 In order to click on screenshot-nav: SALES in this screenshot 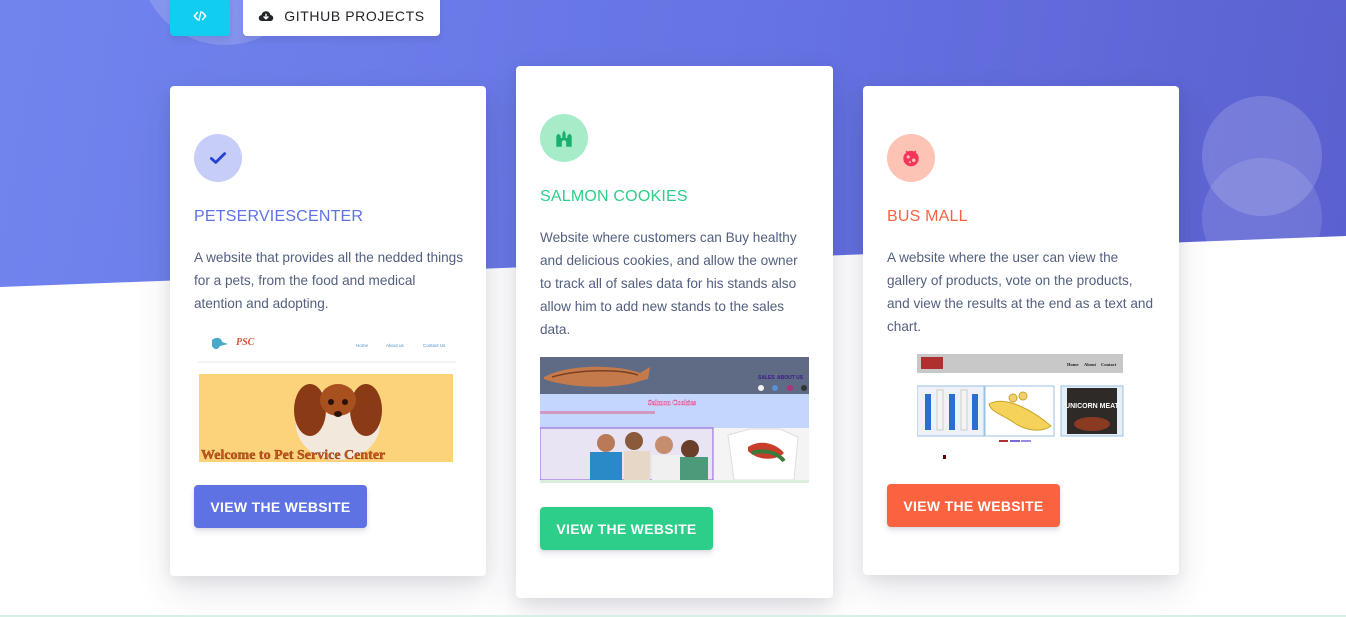, I will do `click(766, 378)`.